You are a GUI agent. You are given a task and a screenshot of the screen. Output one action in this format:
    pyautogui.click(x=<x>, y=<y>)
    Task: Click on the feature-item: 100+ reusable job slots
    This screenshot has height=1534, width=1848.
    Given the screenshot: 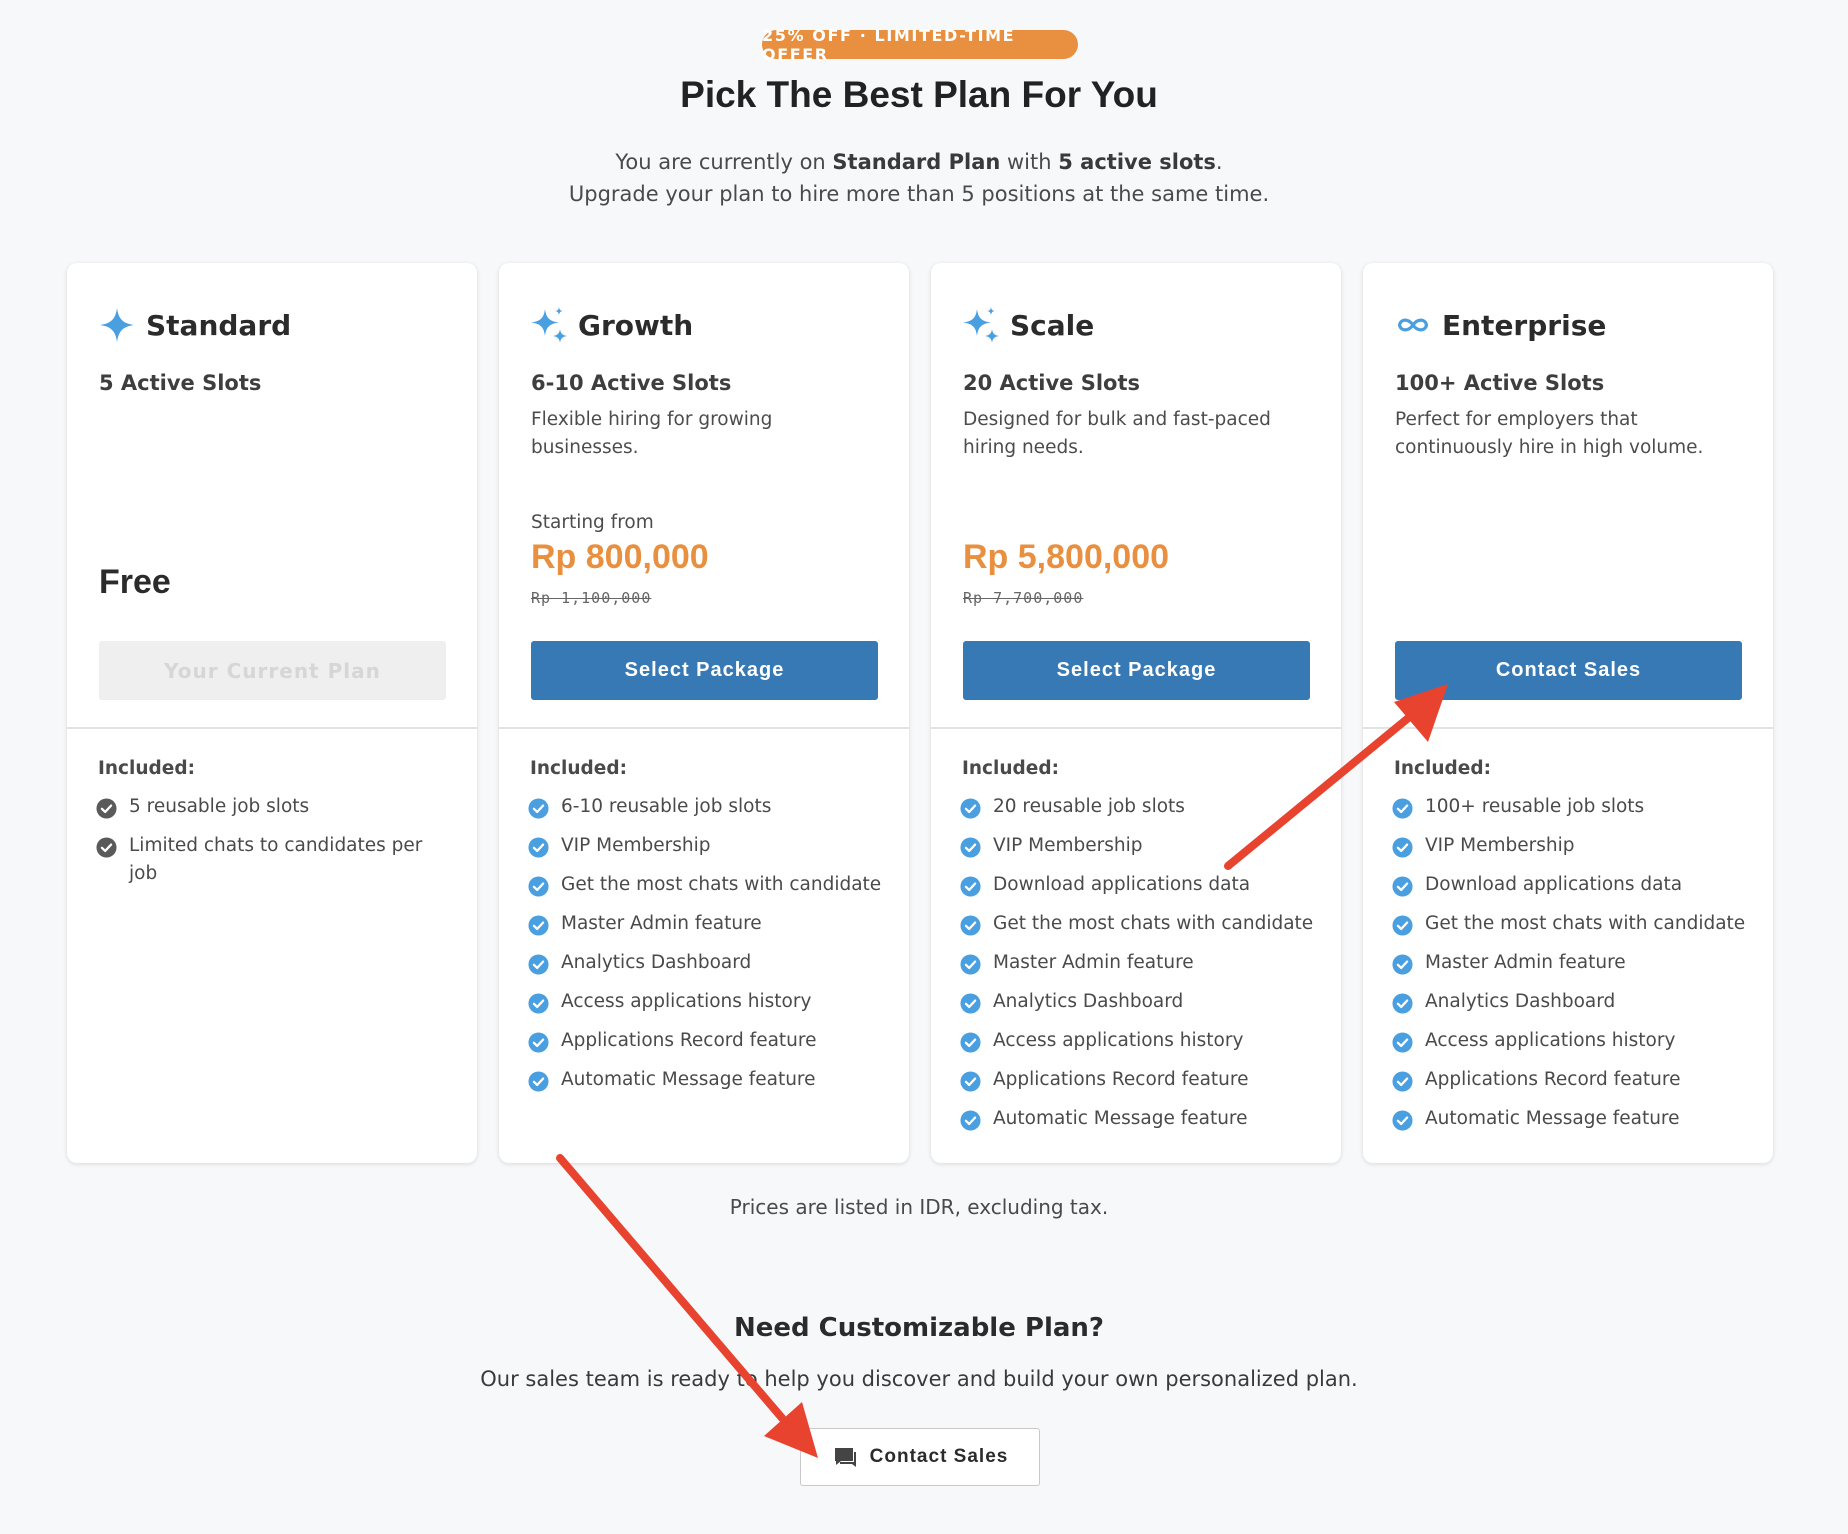 What is the action you would take?
    pyautogui.click(x=1572, y=807)
    